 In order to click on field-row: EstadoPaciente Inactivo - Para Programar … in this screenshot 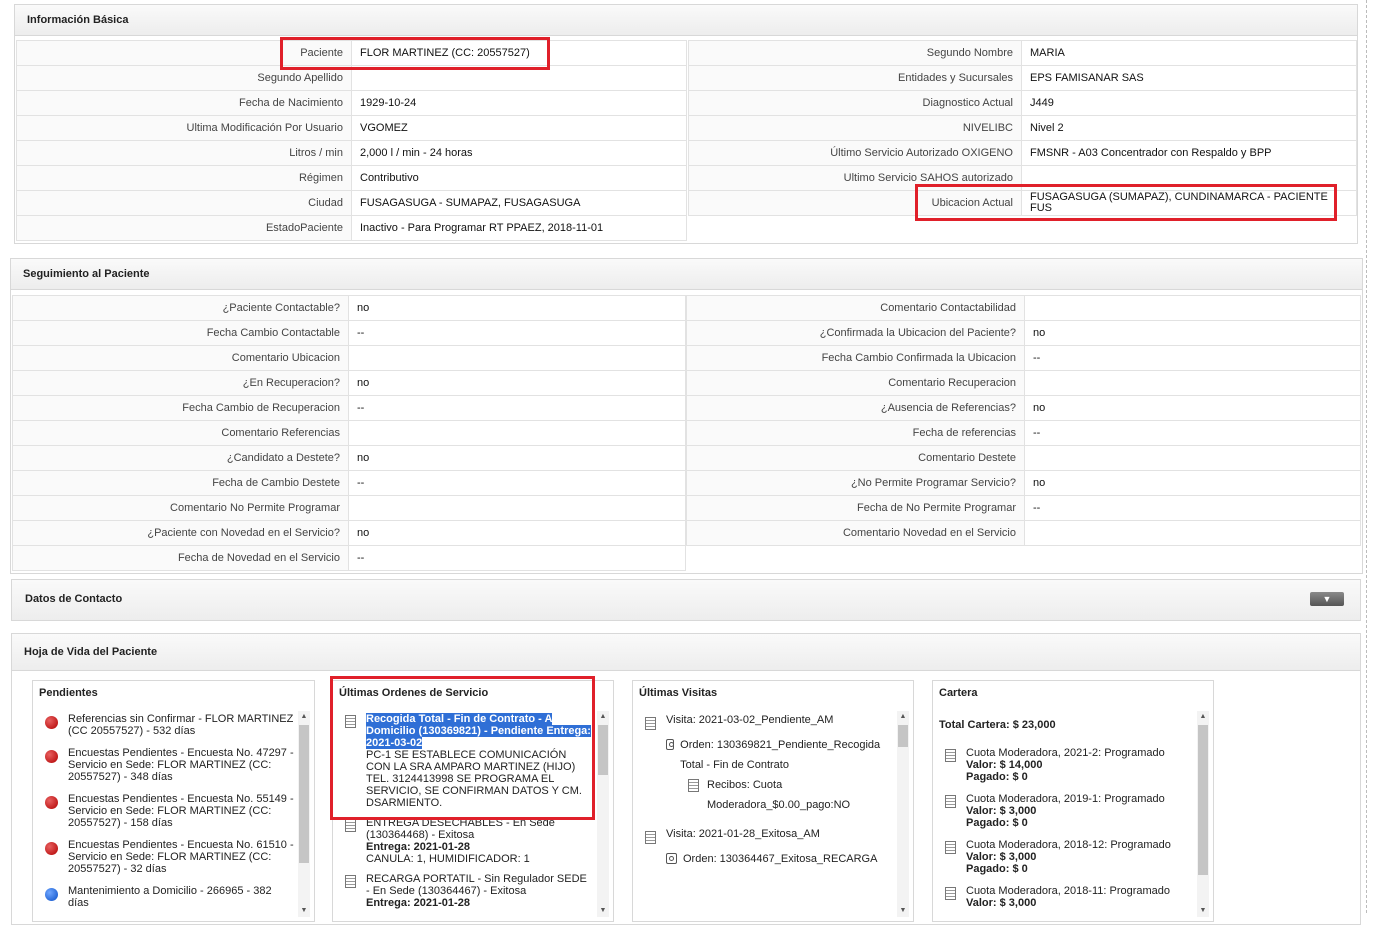, I will do `click(351, 228)`.